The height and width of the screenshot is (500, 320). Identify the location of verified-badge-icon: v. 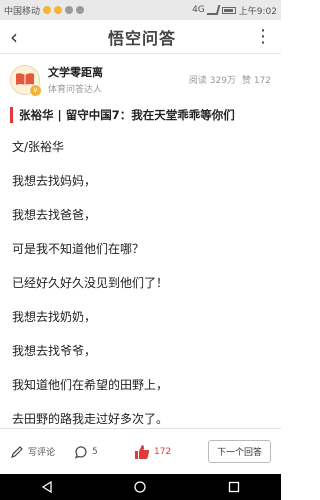
(35, 90).